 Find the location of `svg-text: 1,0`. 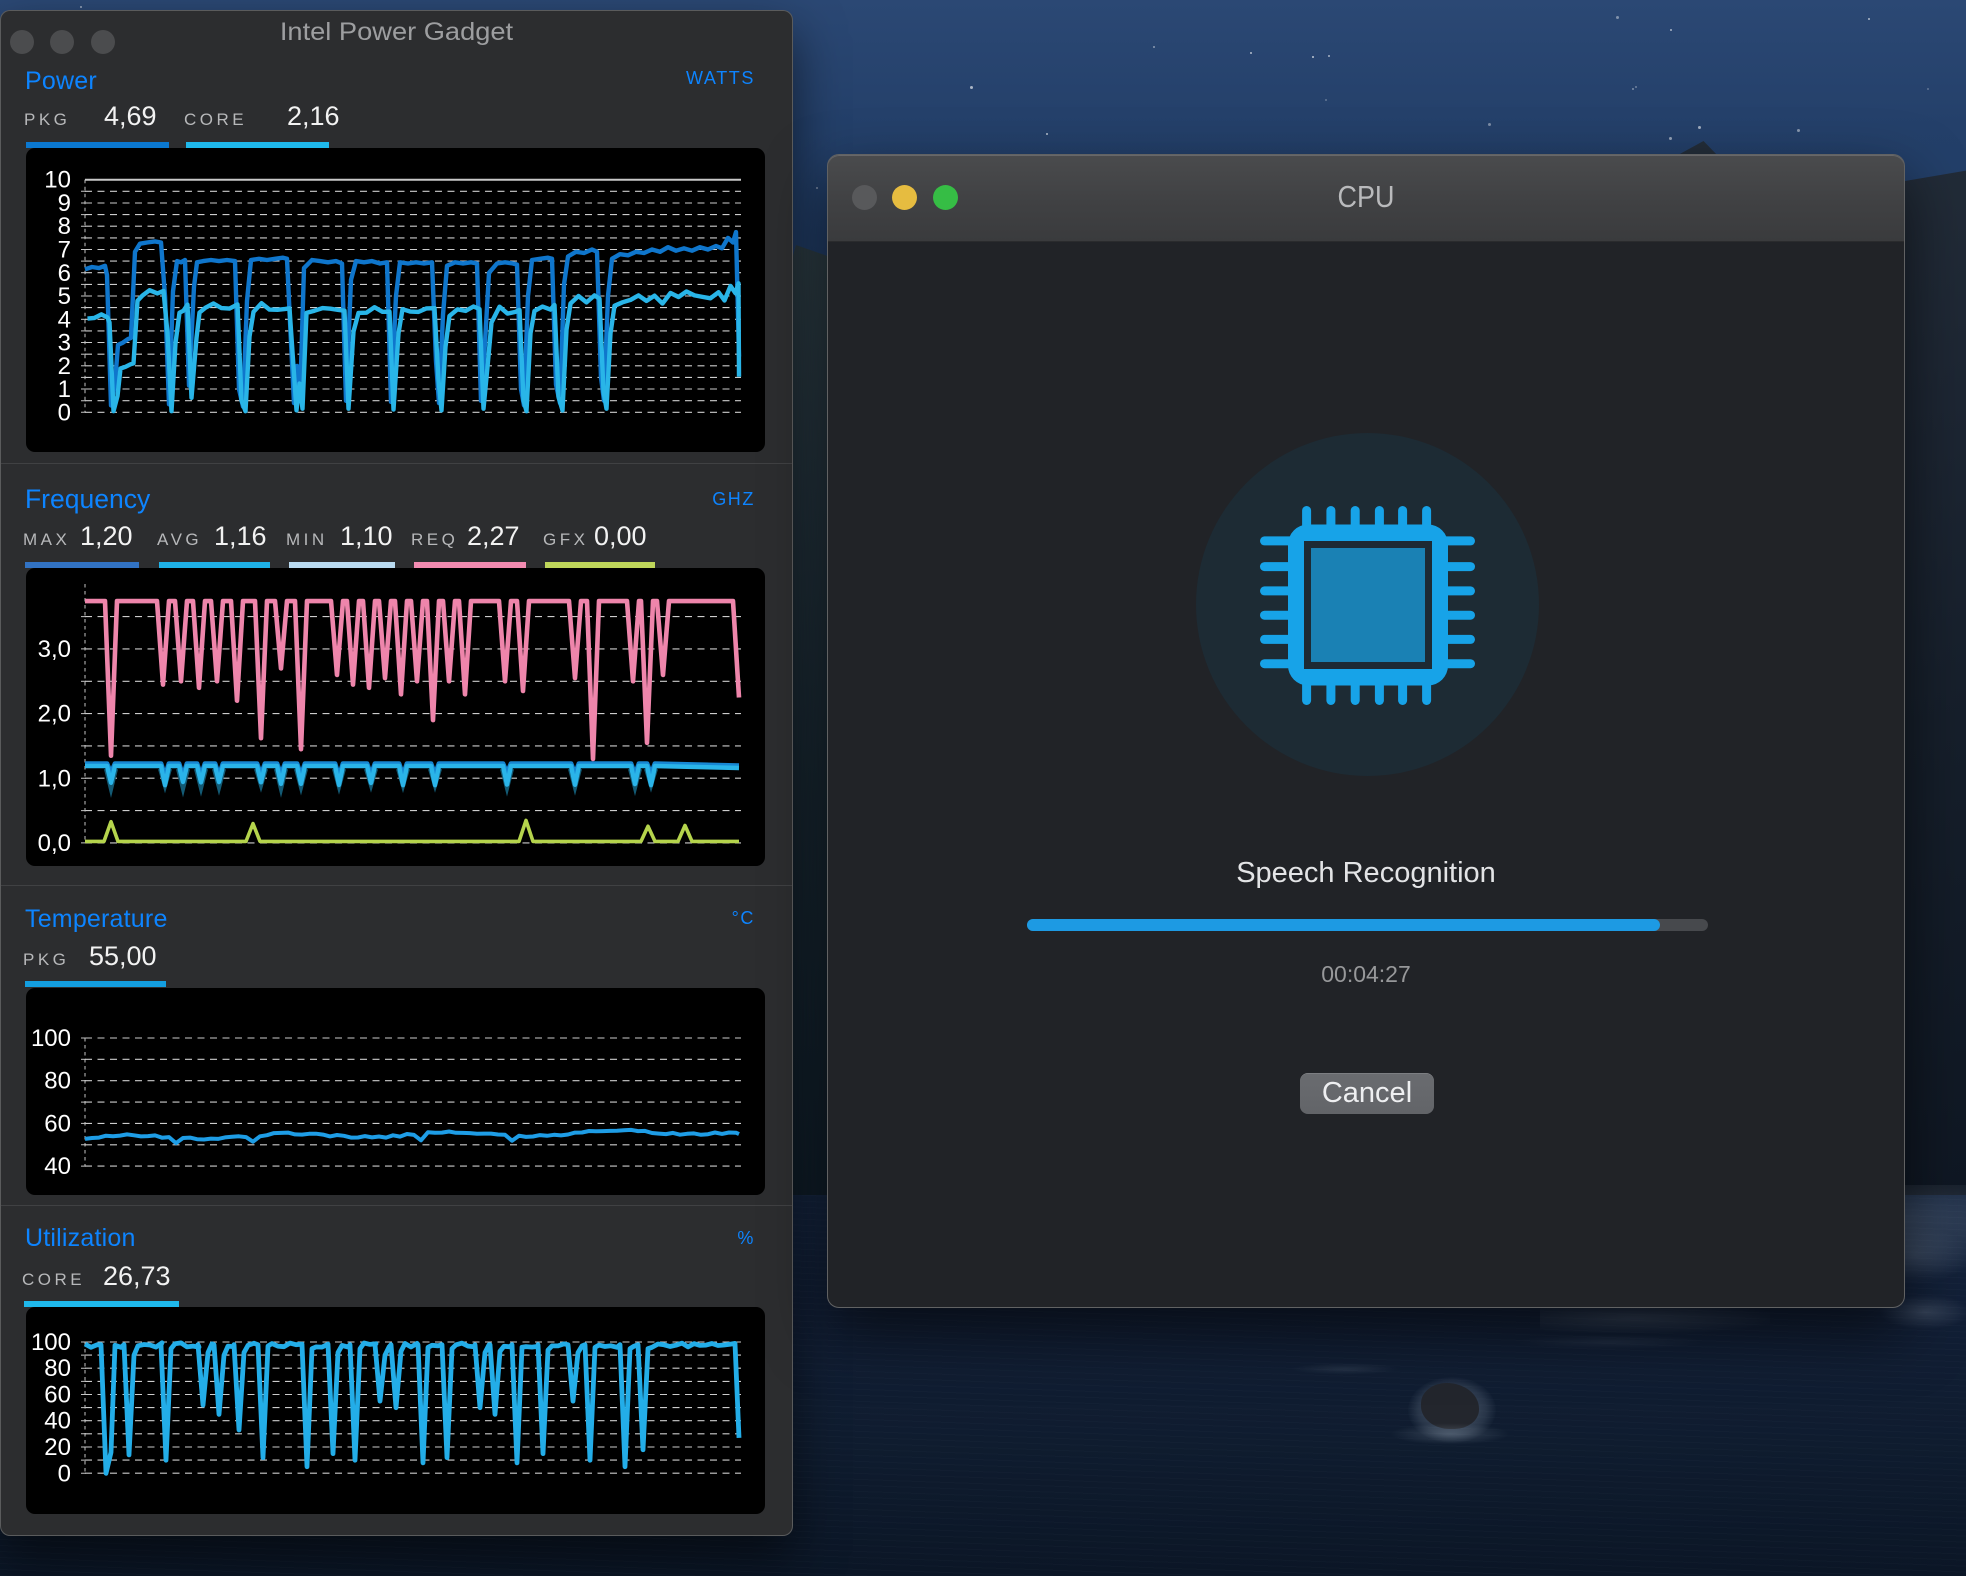

svg-text: 1,0 is located at coordinates (54, 778).